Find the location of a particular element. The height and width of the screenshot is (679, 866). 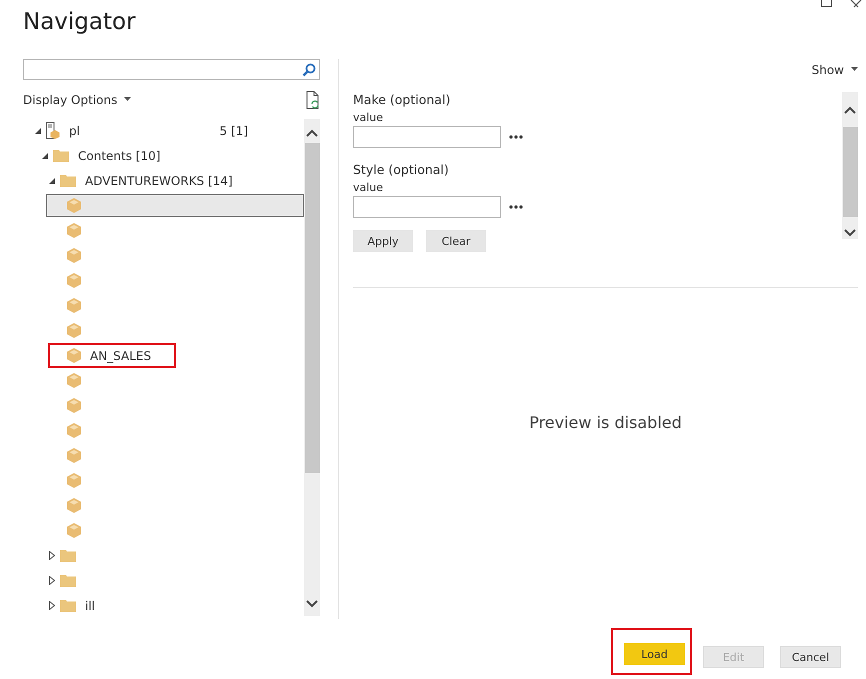

parameter-button: Apply is located at coordinates (383, 241).